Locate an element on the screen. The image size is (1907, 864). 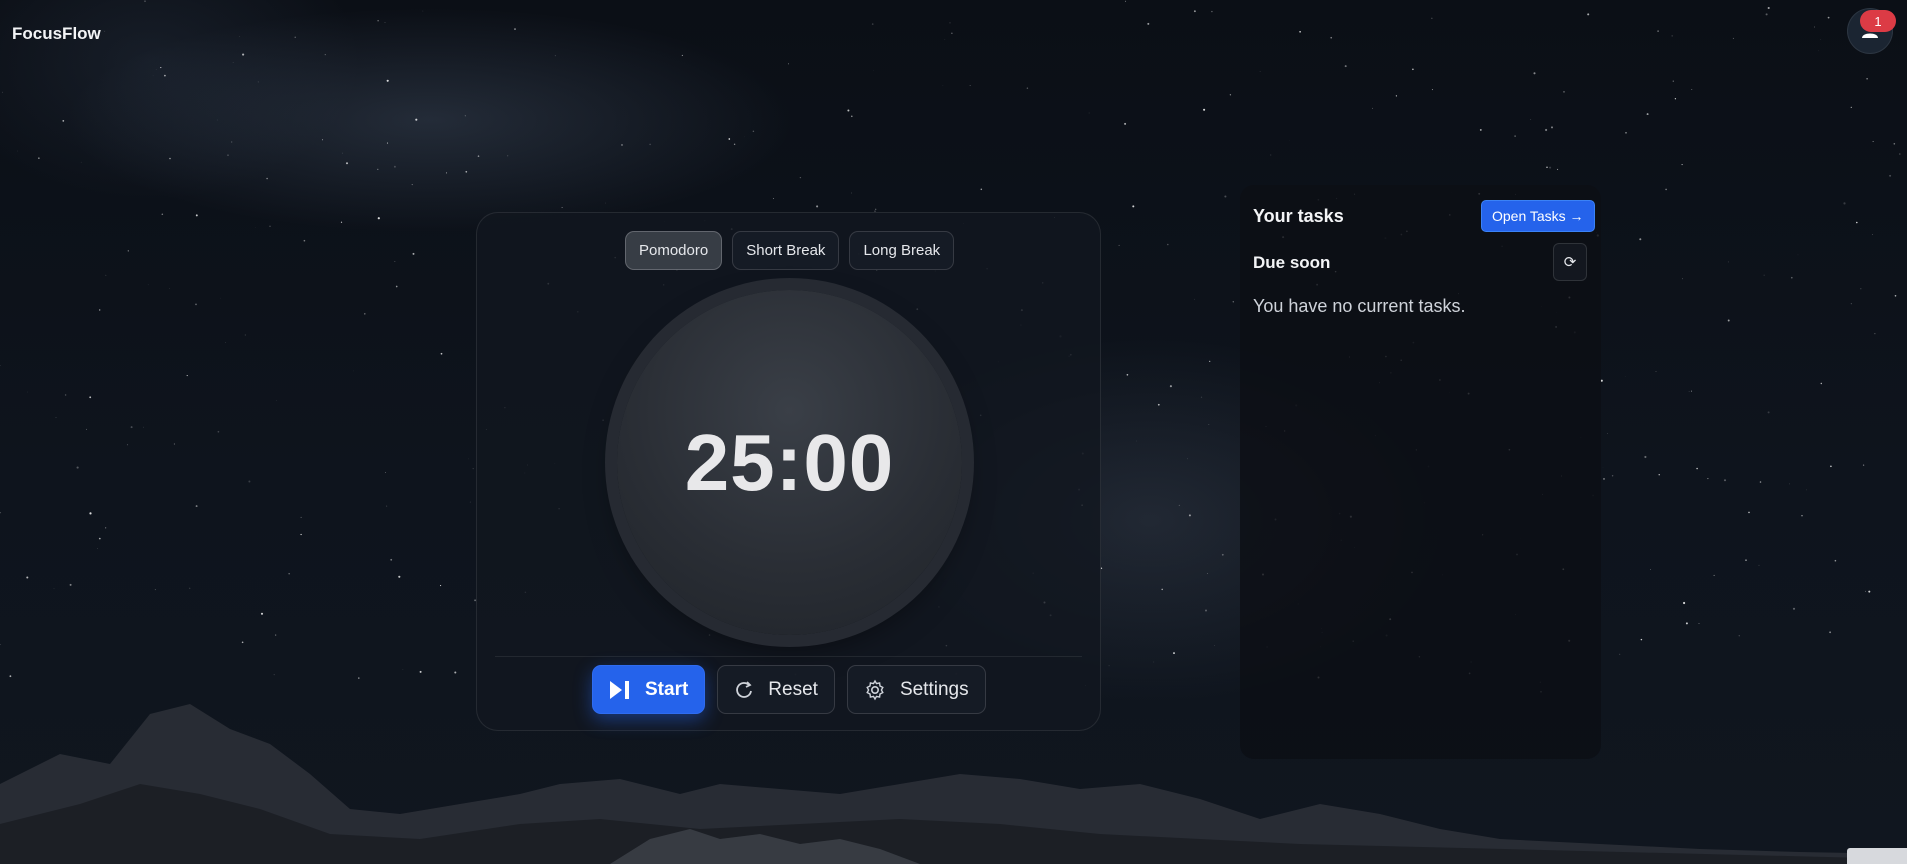
timer-dial: 25:00 is located at coordinates (789, 462).